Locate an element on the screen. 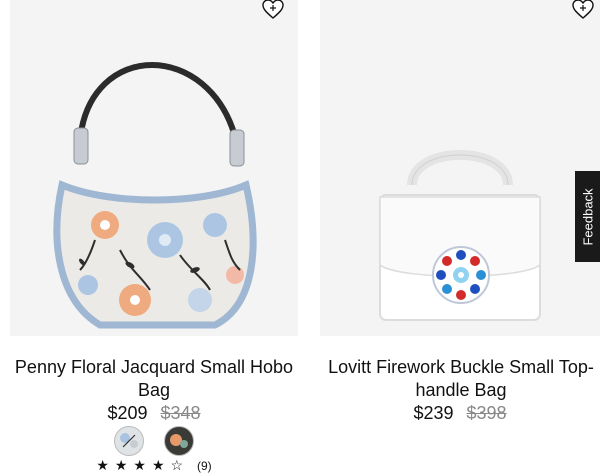 The image size is (600, 474). price: $209 $348 is located at coordinates (154, 413).